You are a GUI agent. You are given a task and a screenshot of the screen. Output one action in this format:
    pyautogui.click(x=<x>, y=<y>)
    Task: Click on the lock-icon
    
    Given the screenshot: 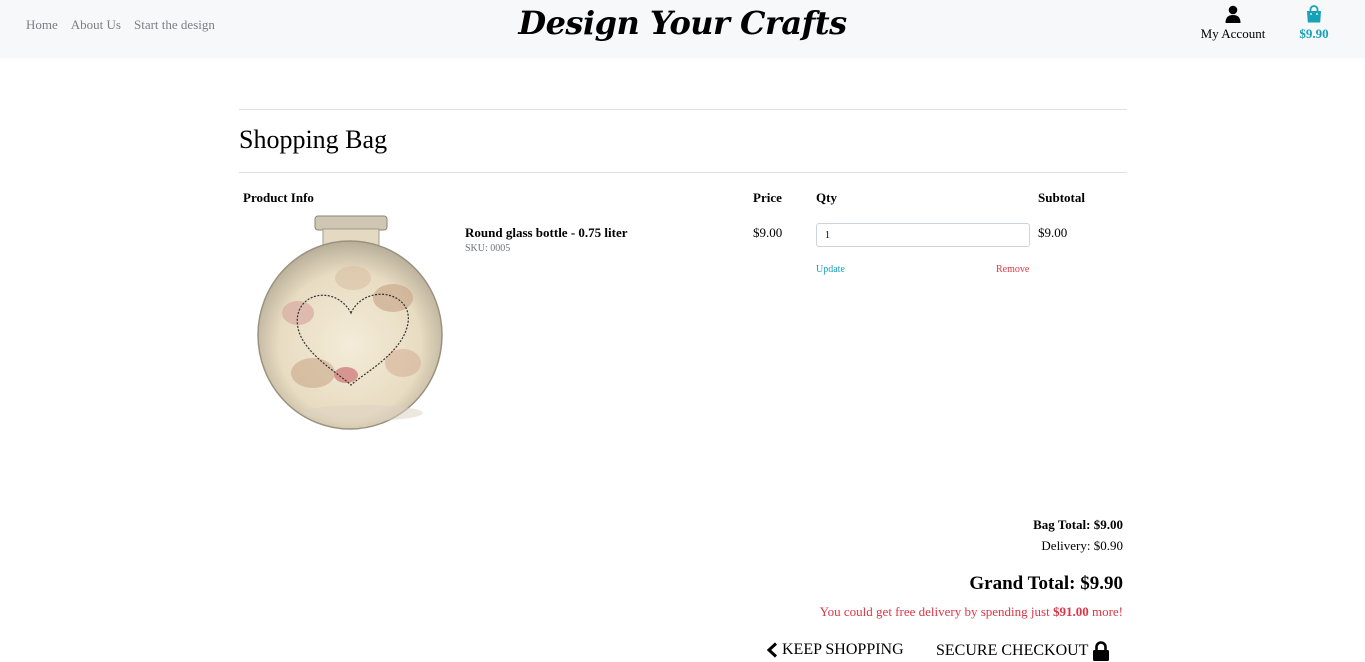 What is the action you would take?
    pyautogui.click(x=1101, y=651)
    